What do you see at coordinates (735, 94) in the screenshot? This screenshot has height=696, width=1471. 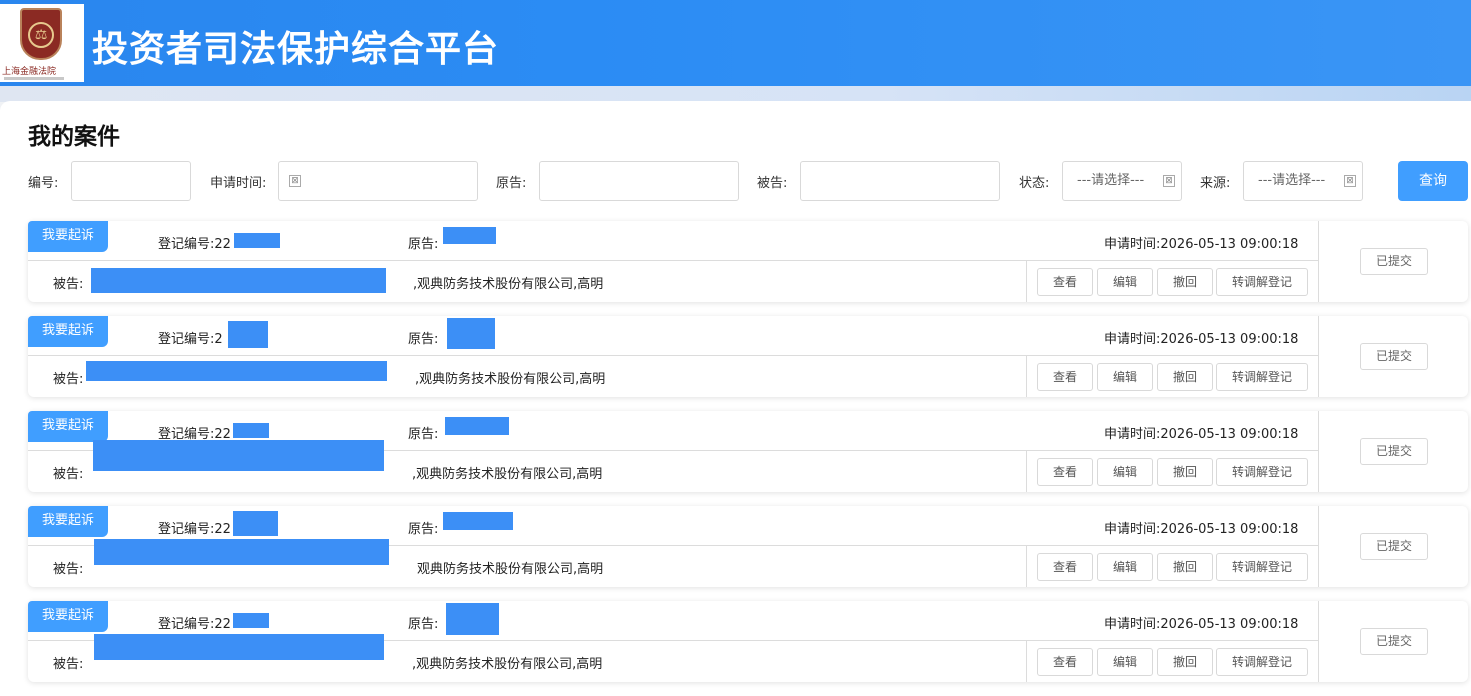 I see `header-band` at bounding box center [735, 94].